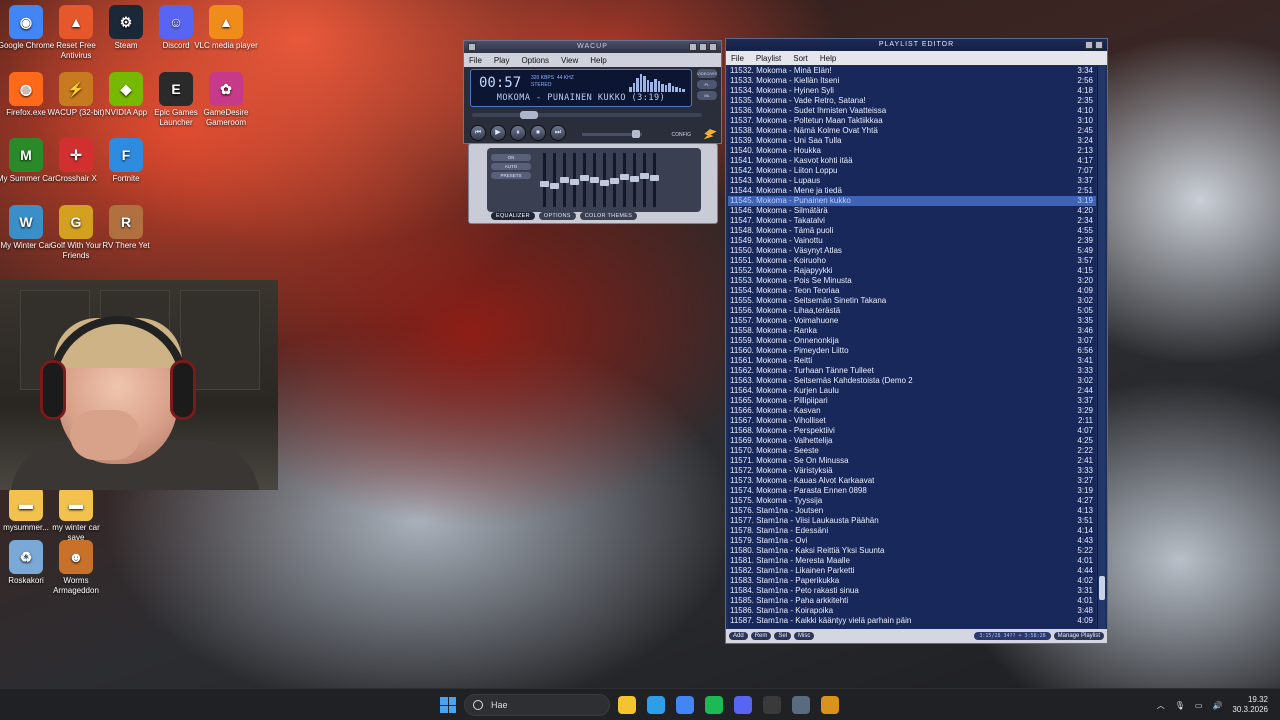 Image resolution: width=1280 pixels, height=720 pixels. What do you see at coordinates (513, 216) in the screenshot?
I see `tab-equalizer: EQUALIZER` at bounding box center [513, 216].